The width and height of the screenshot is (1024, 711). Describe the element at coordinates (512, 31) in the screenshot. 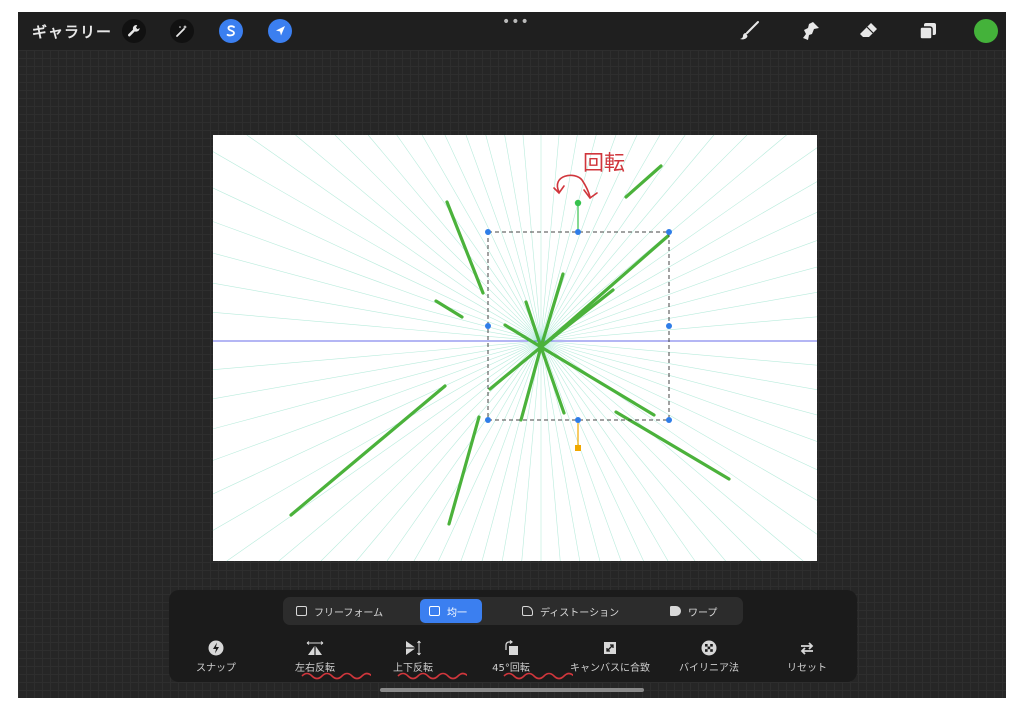

I see `top-toolbar: ギャラリー •••` at that location.